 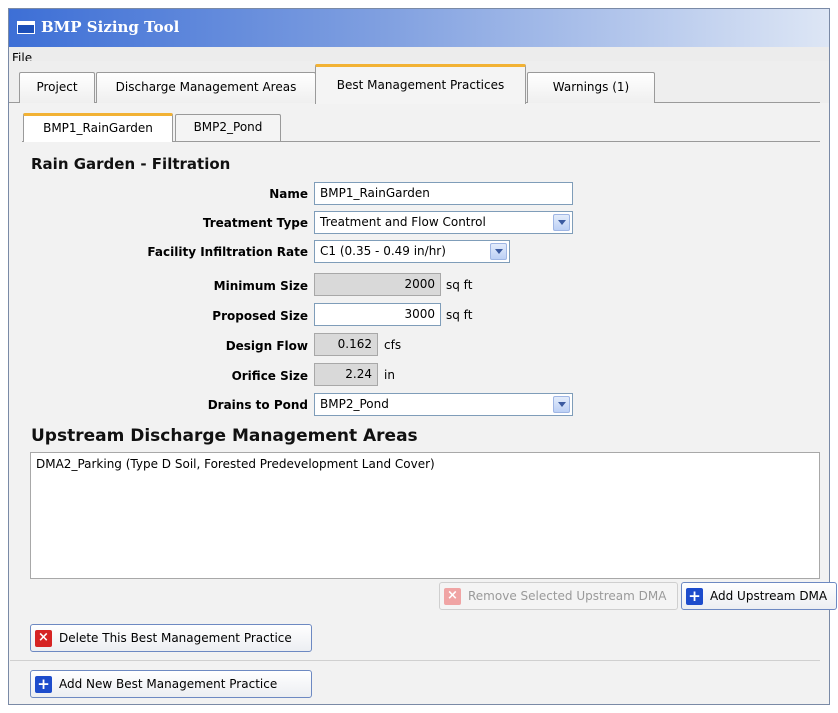 I want to click on orifice-size-value: 2.24, so click(x=346, y=374).